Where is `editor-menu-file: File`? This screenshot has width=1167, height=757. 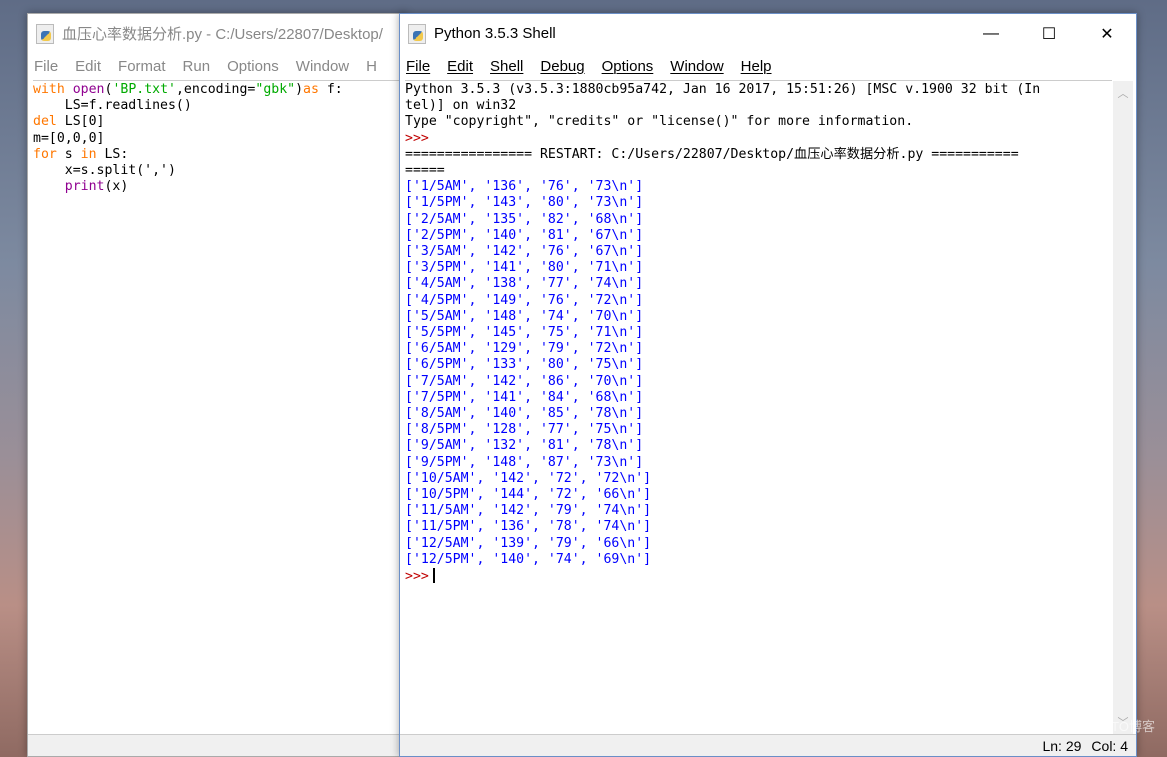
editor-menu-file: File is located at coordinates (46, 66).